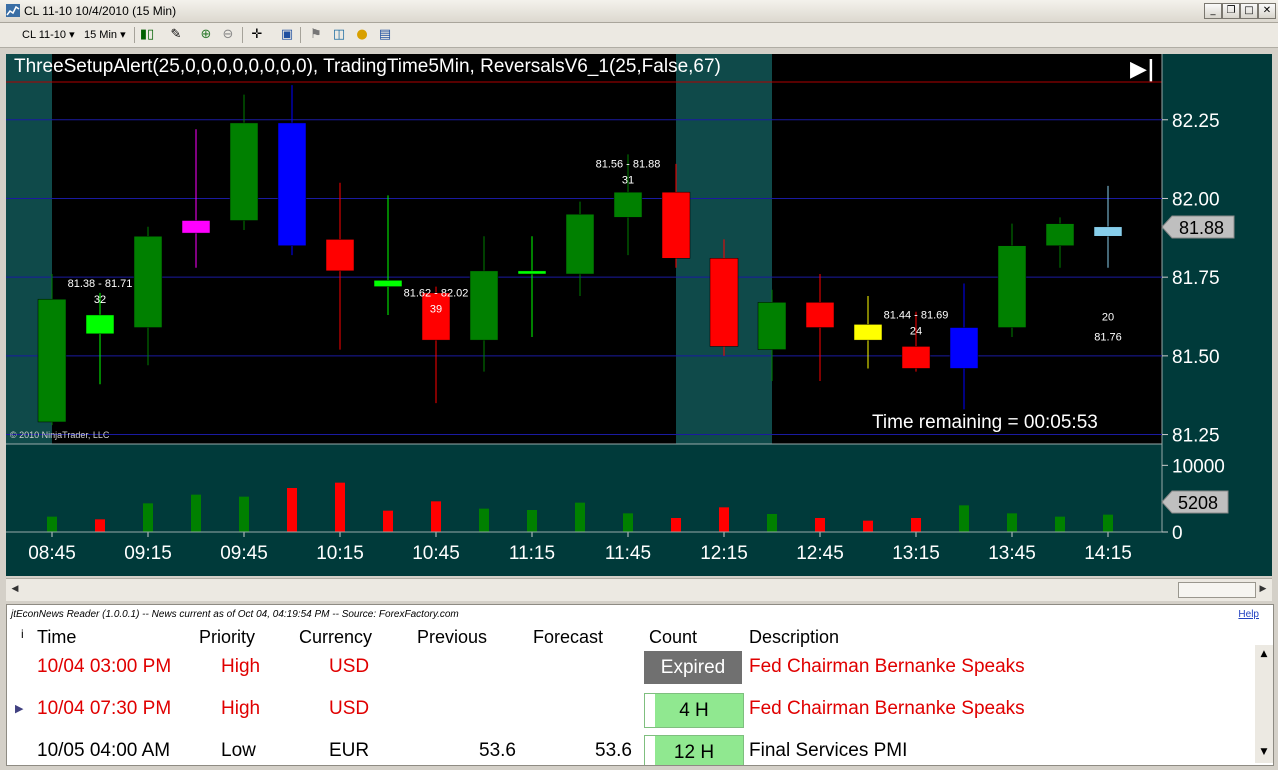 The image size is (1278, 770). Describe the element at coordinates (52, 553) in the screenshot. I see `time-tick-label: 08:45` at that location.